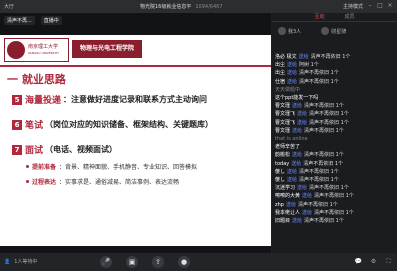 The height and width of the screenshot is (271, 397). I want to click on slide-bullet: 提前准备 ：背景、精神面貌、手机静音、专业知识、回答模拟, so click(146, 166).